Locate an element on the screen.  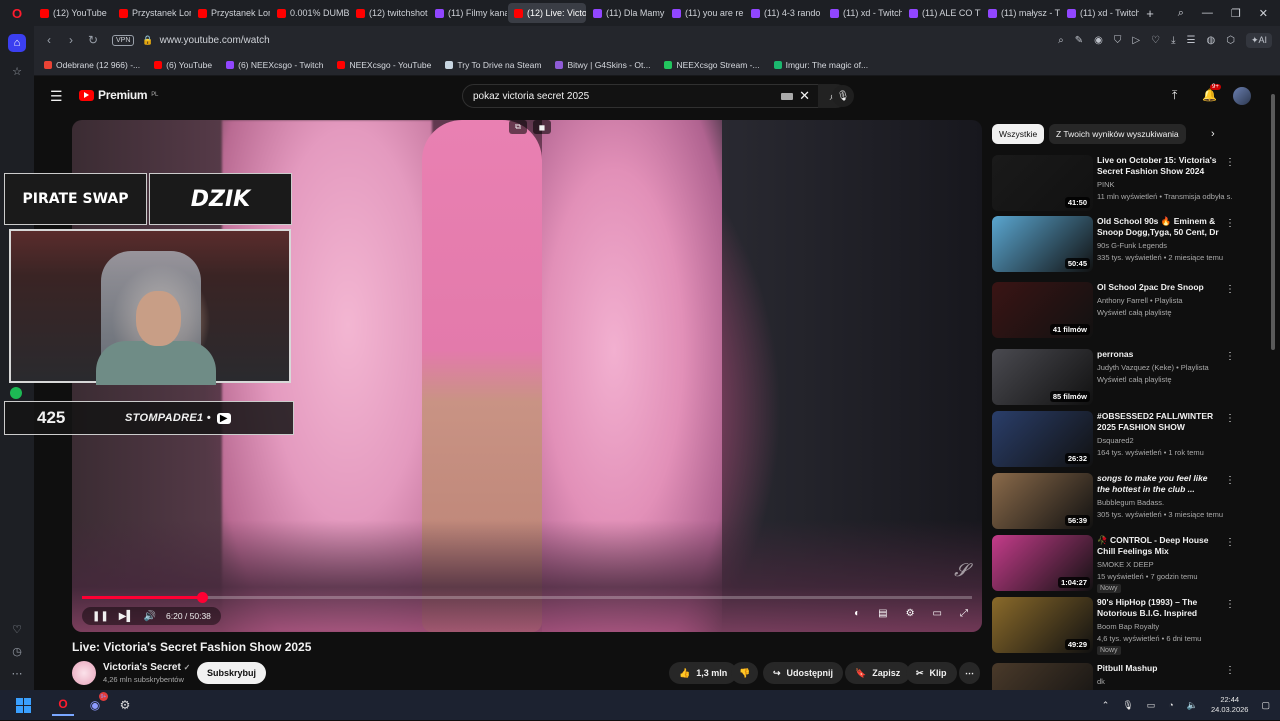
windows-start-icon is located at coordinates (23, 705).